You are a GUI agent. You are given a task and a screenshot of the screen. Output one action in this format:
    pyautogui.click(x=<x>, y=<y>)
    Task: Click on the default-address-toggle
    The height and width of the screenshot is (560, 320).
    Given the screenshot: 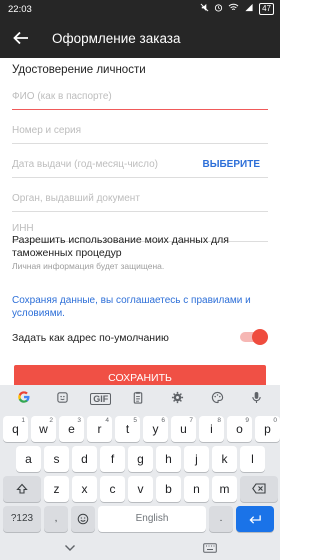 What is the action you would take?
    pyautogui.click(x=253, y=337)
    